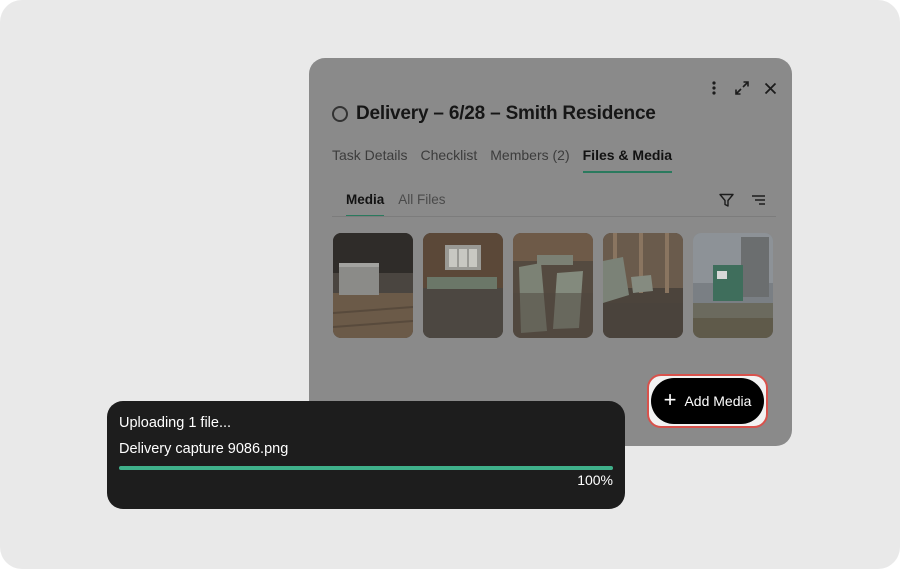  Describe the element at coordinates (758, 200) in the screenshot. I see `sort-icon` at that location.